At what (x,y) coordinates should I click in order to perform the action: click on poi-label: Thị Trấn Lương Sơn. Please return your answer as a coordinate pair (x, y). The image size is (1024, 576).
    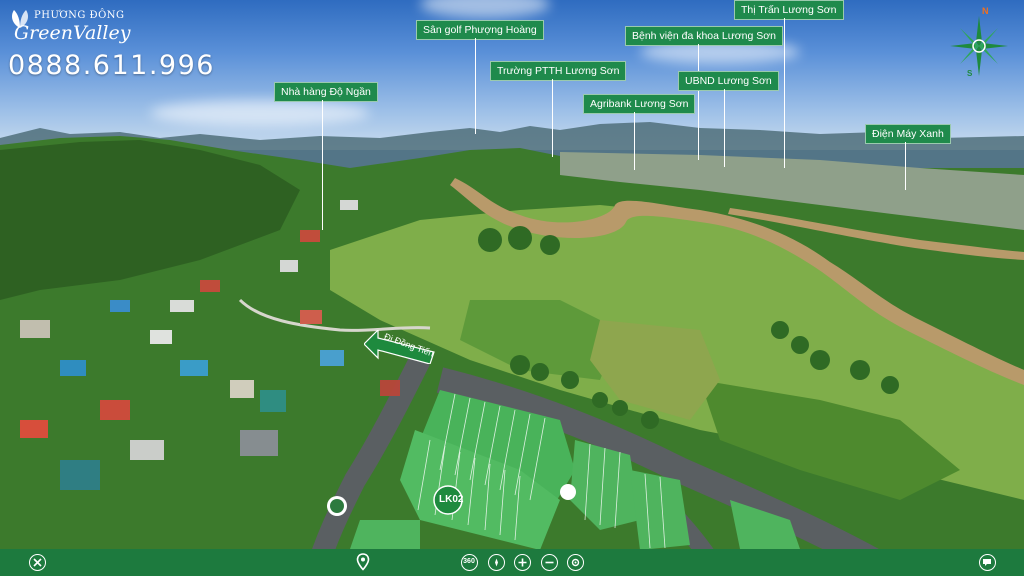
    Looking at the image, I should click on (789, 10).